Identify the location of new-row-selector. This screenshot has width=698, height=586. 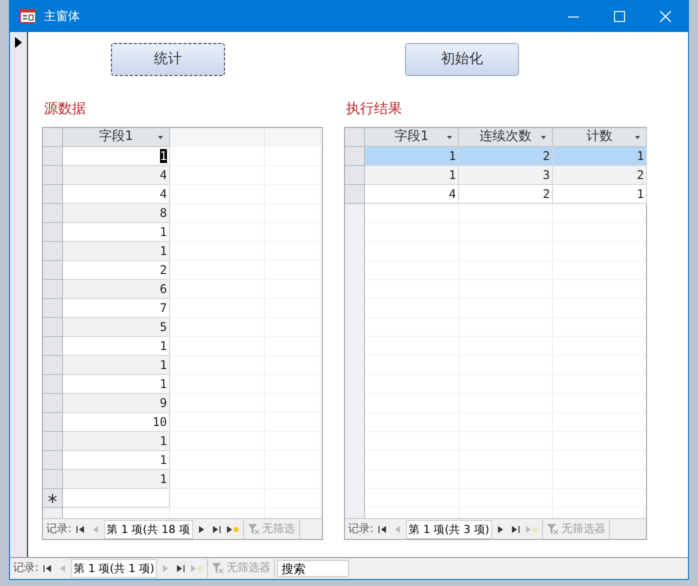
(53, 498).